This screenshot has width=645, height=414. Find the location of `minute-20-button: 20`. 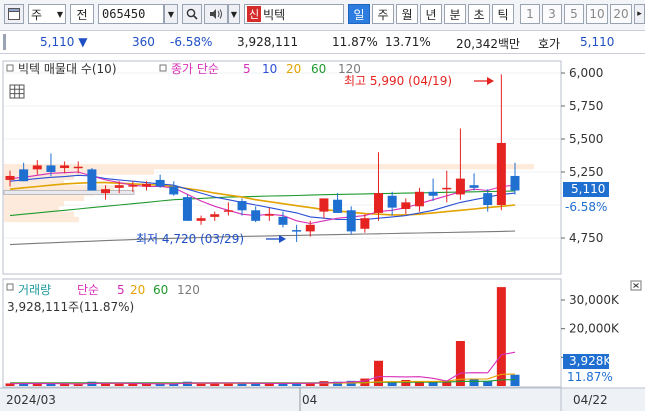

minute-20-button: 20 is located at coordinates (621, 14).